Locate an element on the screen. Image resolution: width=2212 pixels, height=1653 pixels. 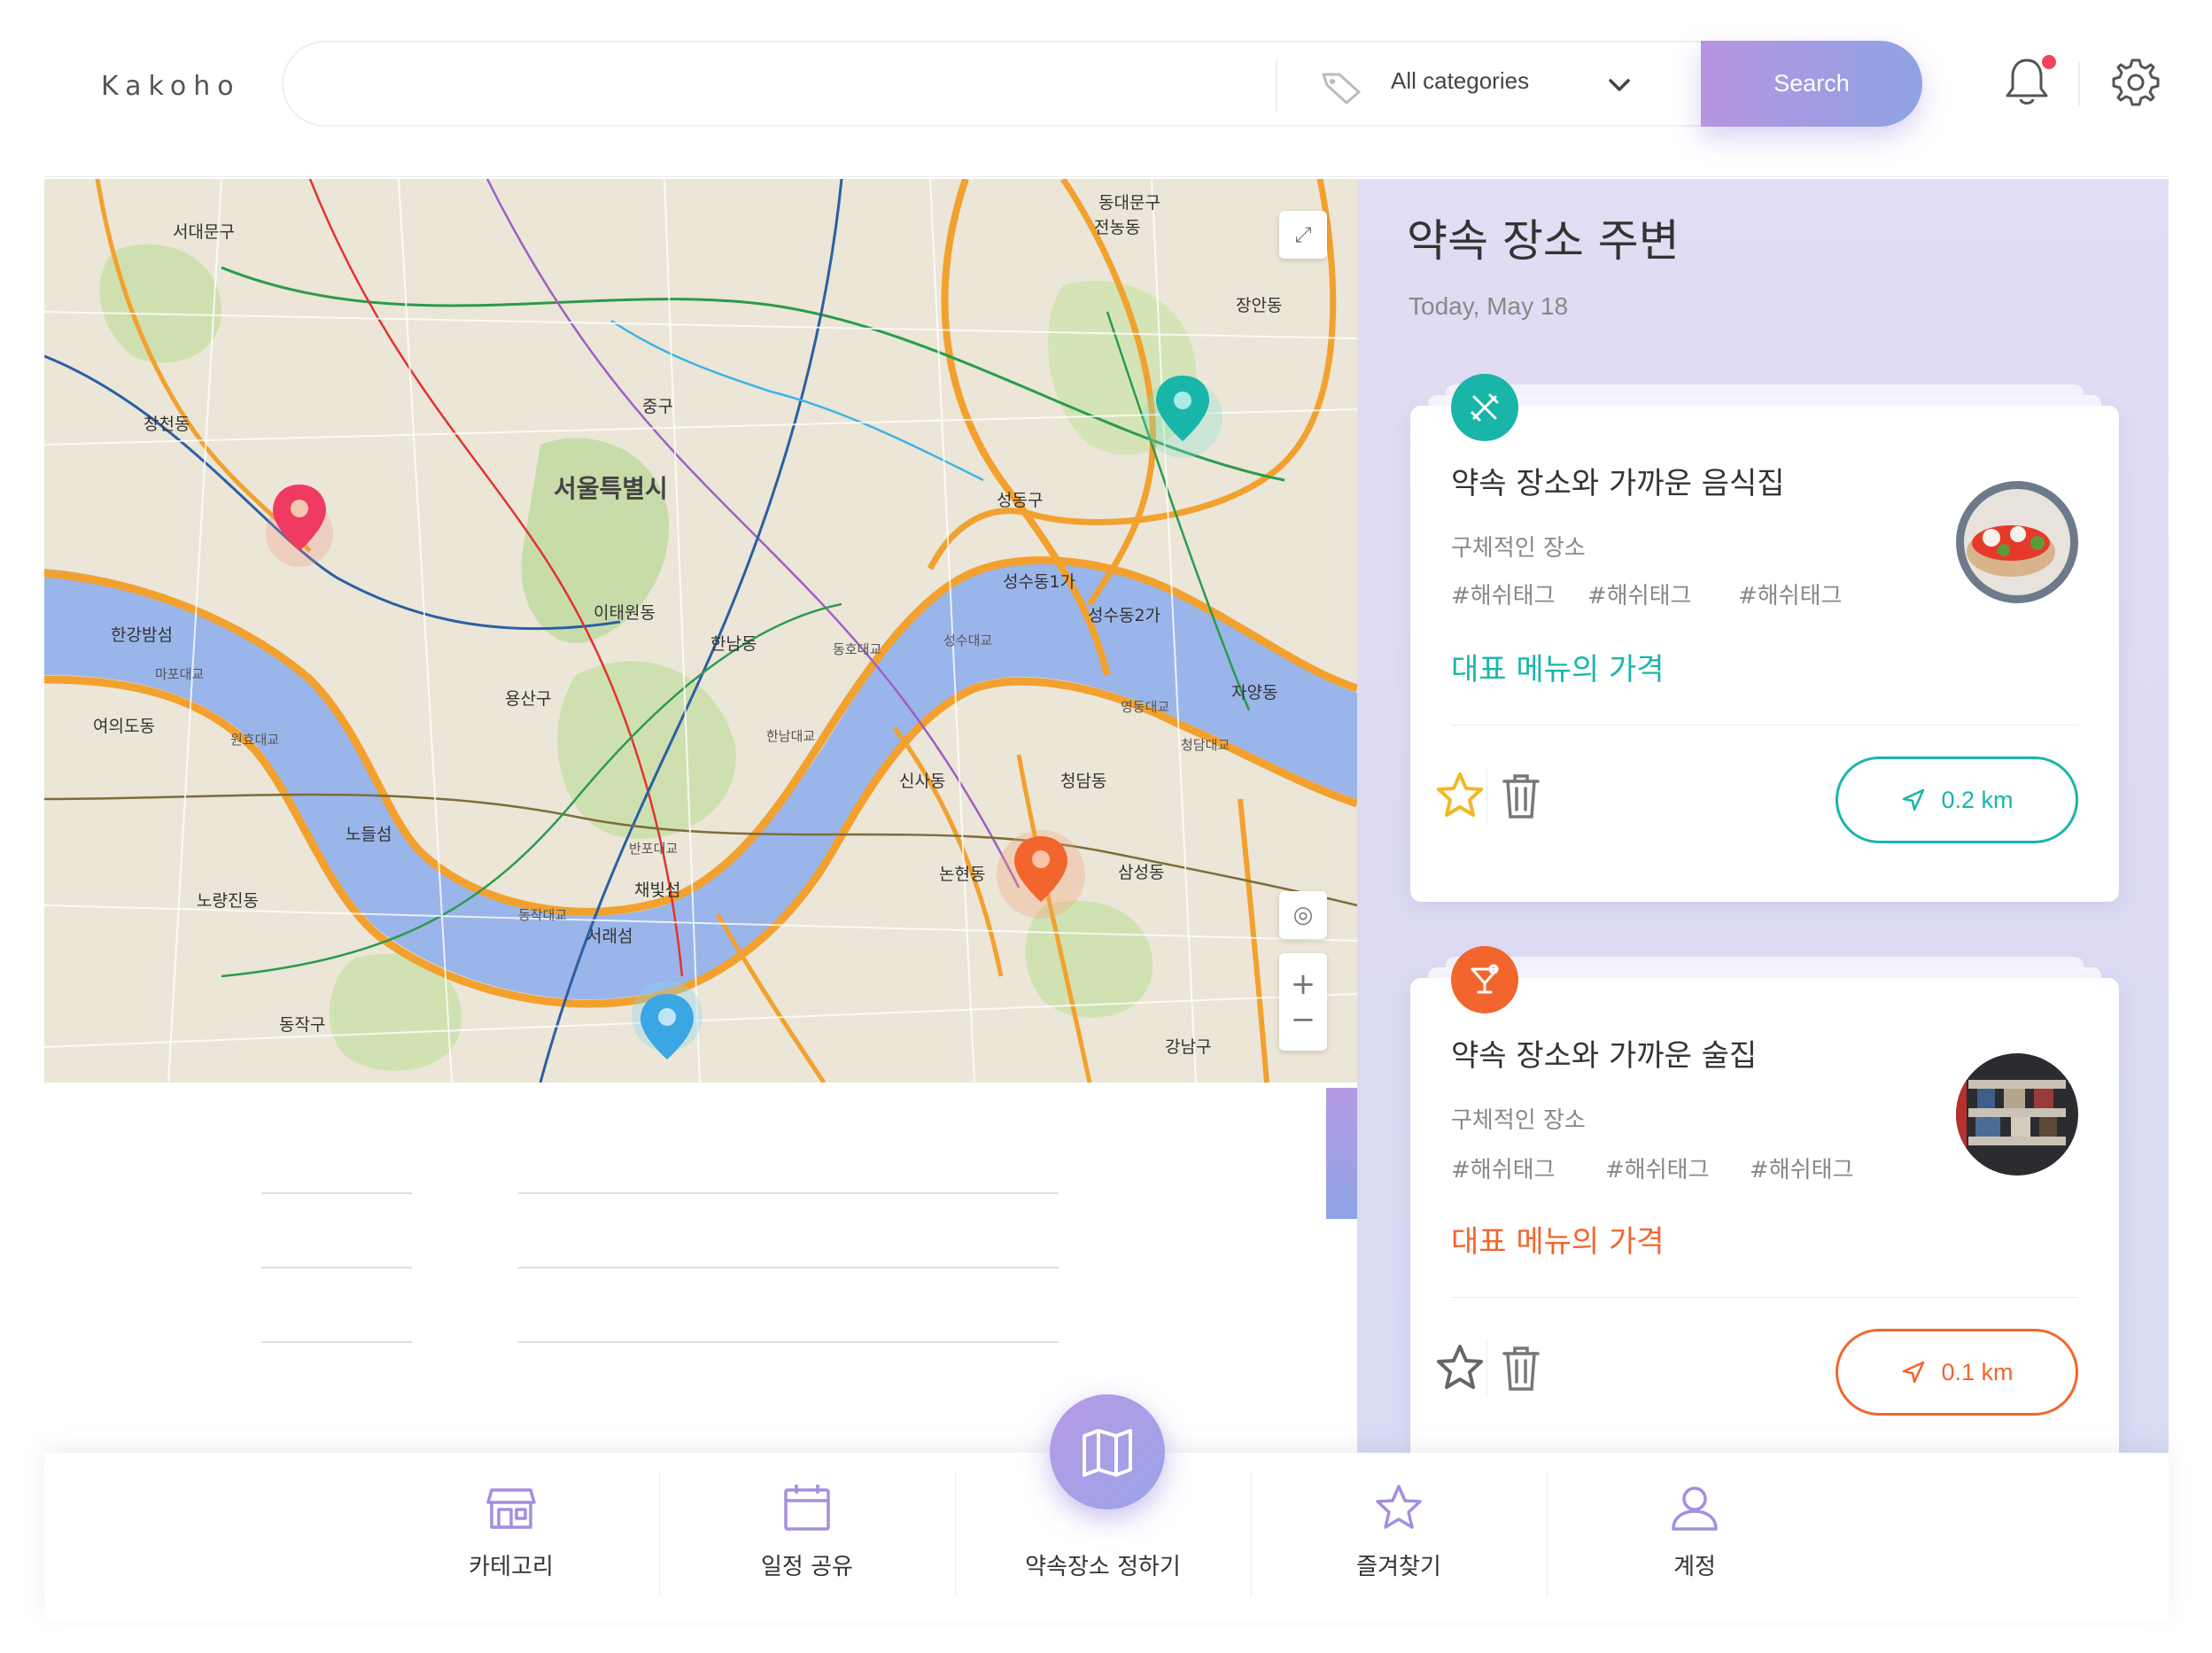
fullscreen-button: ⤢ is located at coordinates (1303, 235).